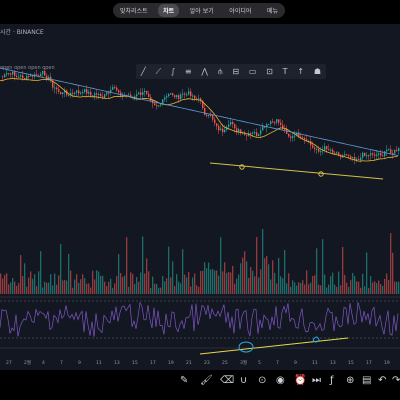  Describe the element at coordinates (332, 381) in the screenshot. I see `indicator-icon: ƒ` at that location.